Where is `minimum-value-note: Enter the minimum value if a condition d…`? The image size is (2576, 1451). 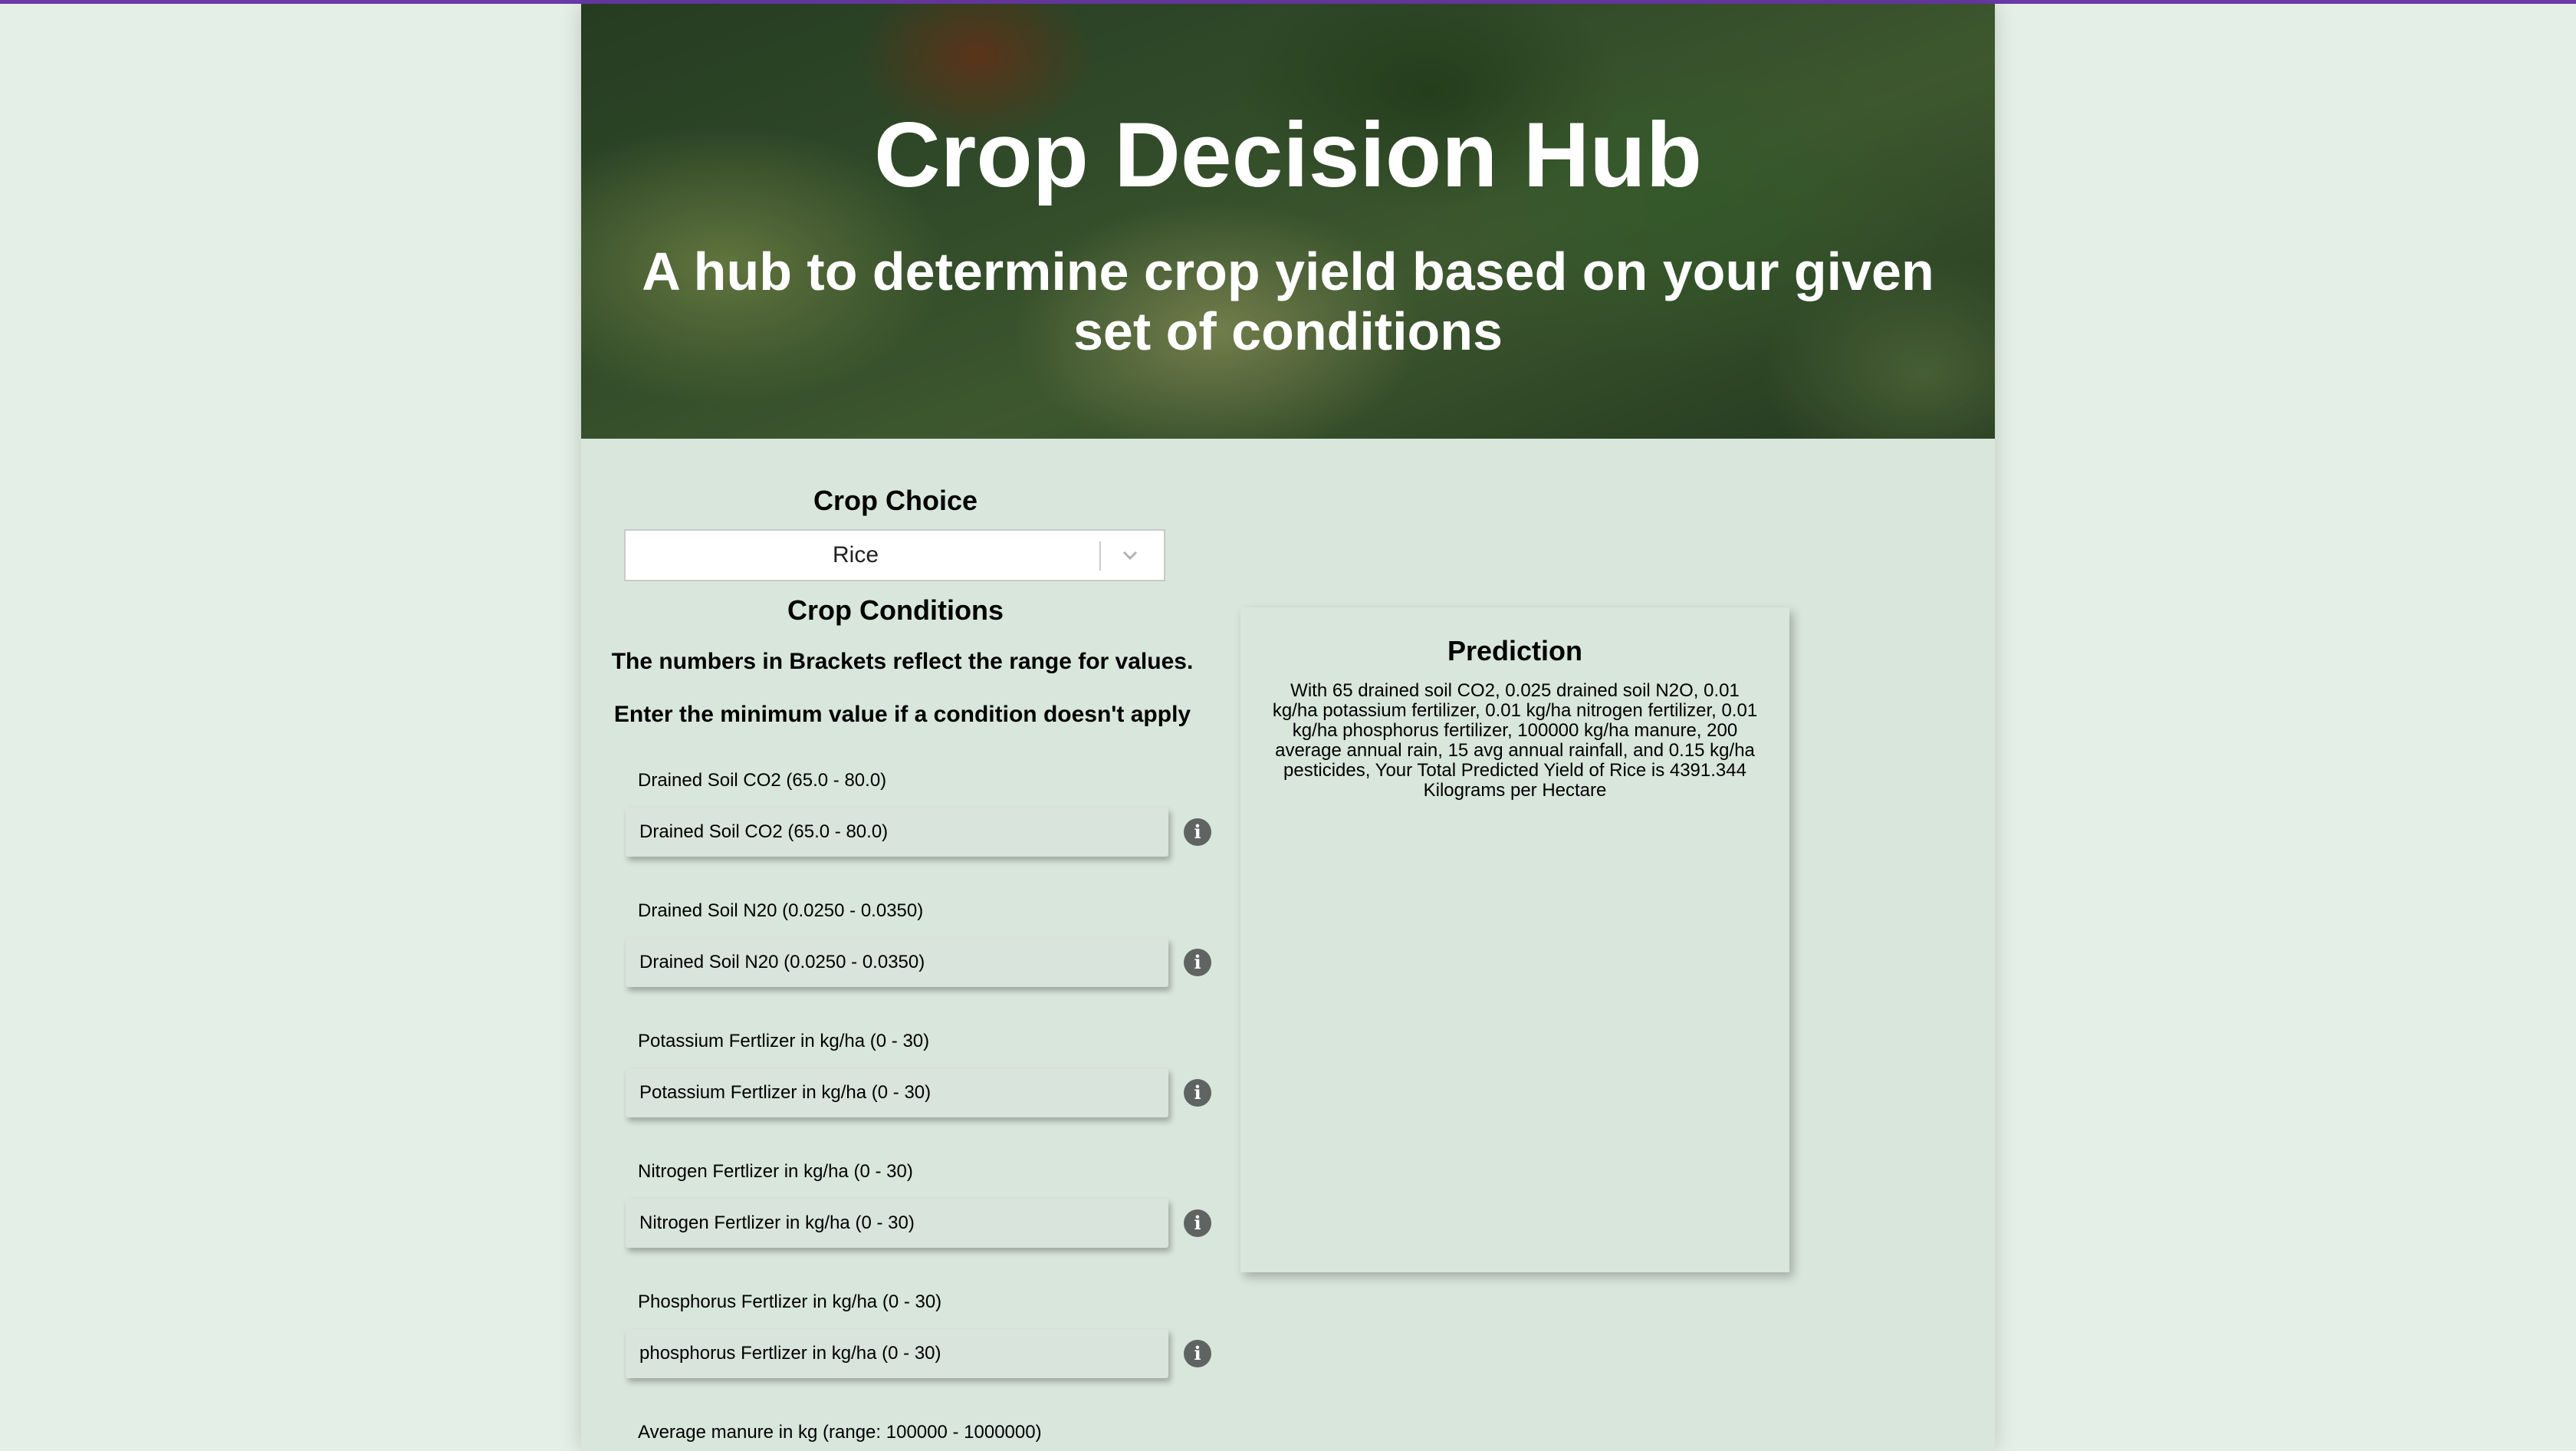 minimum-value-note: Enter the minimum value if a condition d… is located at coordinates (902, 714).